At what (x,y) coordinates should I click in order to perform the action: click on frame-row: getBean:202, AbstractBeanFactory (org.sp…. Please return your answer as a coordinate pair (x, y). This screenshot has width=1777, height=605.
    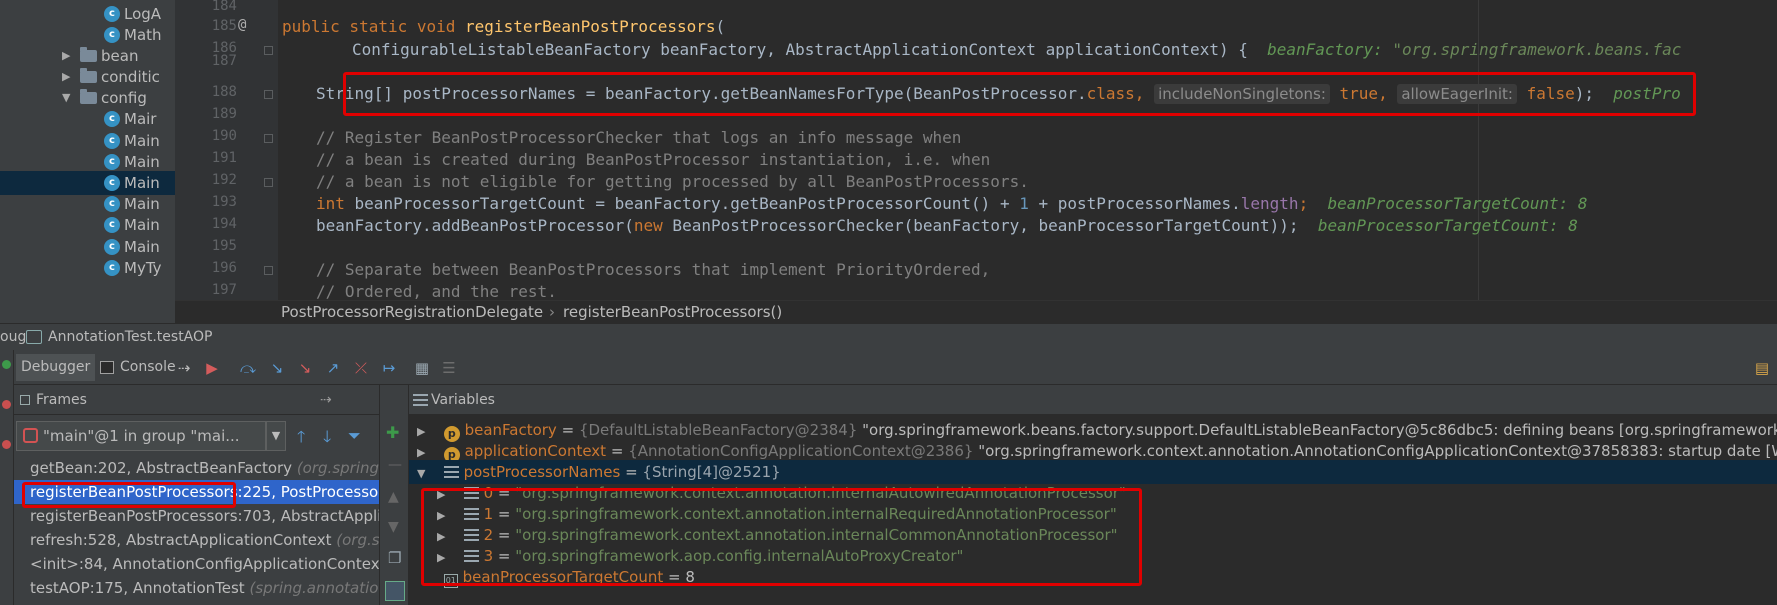
    Looking at the image, I should click on (196, 468).